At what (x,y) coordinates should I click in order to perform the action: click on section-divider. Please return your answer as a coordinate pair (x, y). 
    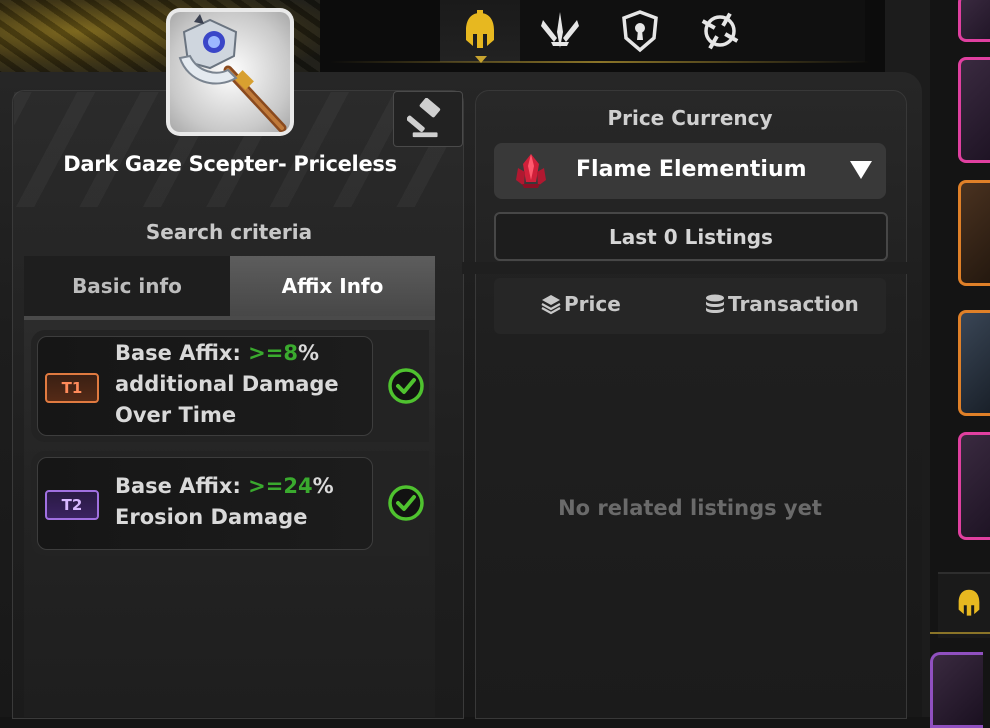
    Looking at the image, I should click on (692, 268).